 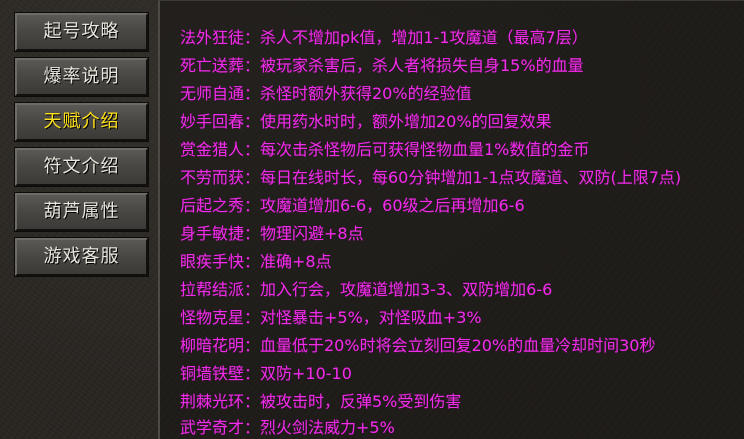 What do you see at coordinates (366, 121) in the screenshot?
I see `talent-row: 妙手回春：使用药水时时，额外增加20%的回复效果` at bounding box center [366, 121].